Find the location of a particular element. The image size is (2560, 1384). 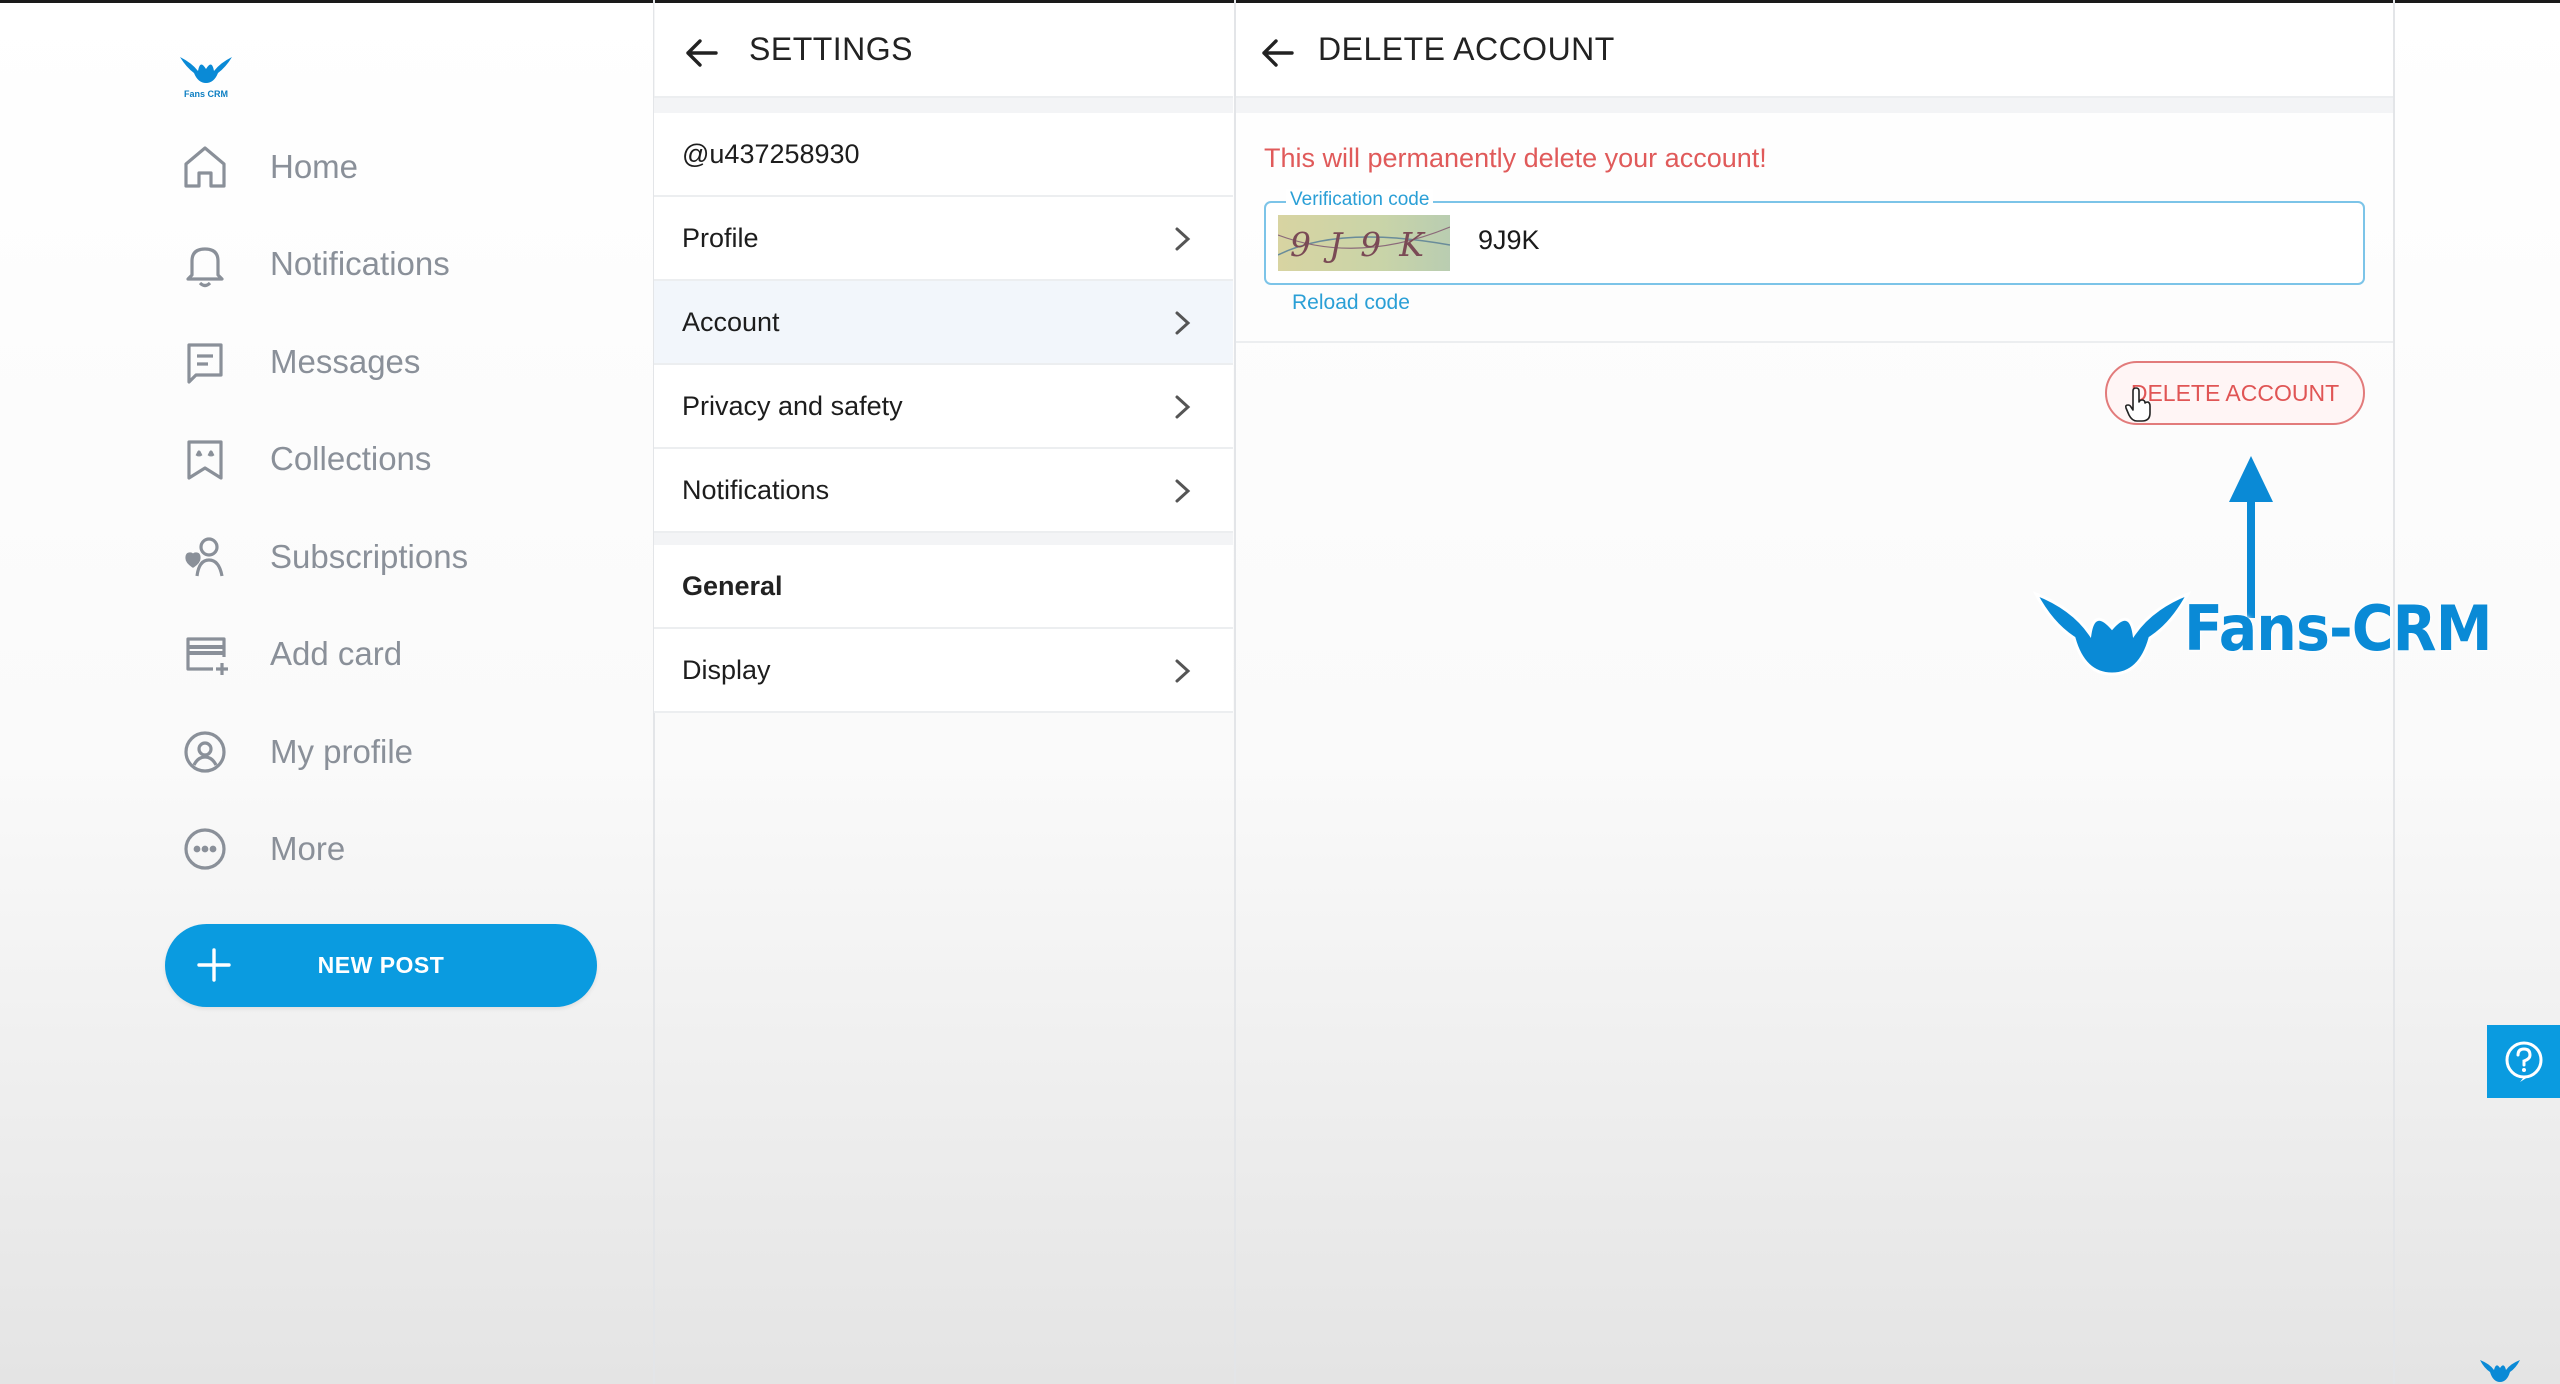

new-post-label: NEW POST is located at coordinates (381, 965).